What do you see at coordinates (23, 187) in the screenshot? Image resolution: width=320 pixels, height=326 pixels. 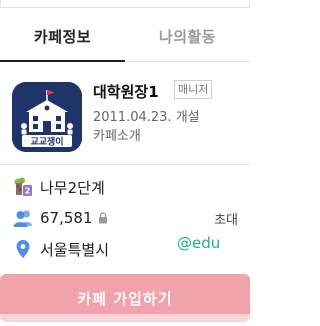 I see `tree-level-icon: 2` at bounding box center [23, 187].